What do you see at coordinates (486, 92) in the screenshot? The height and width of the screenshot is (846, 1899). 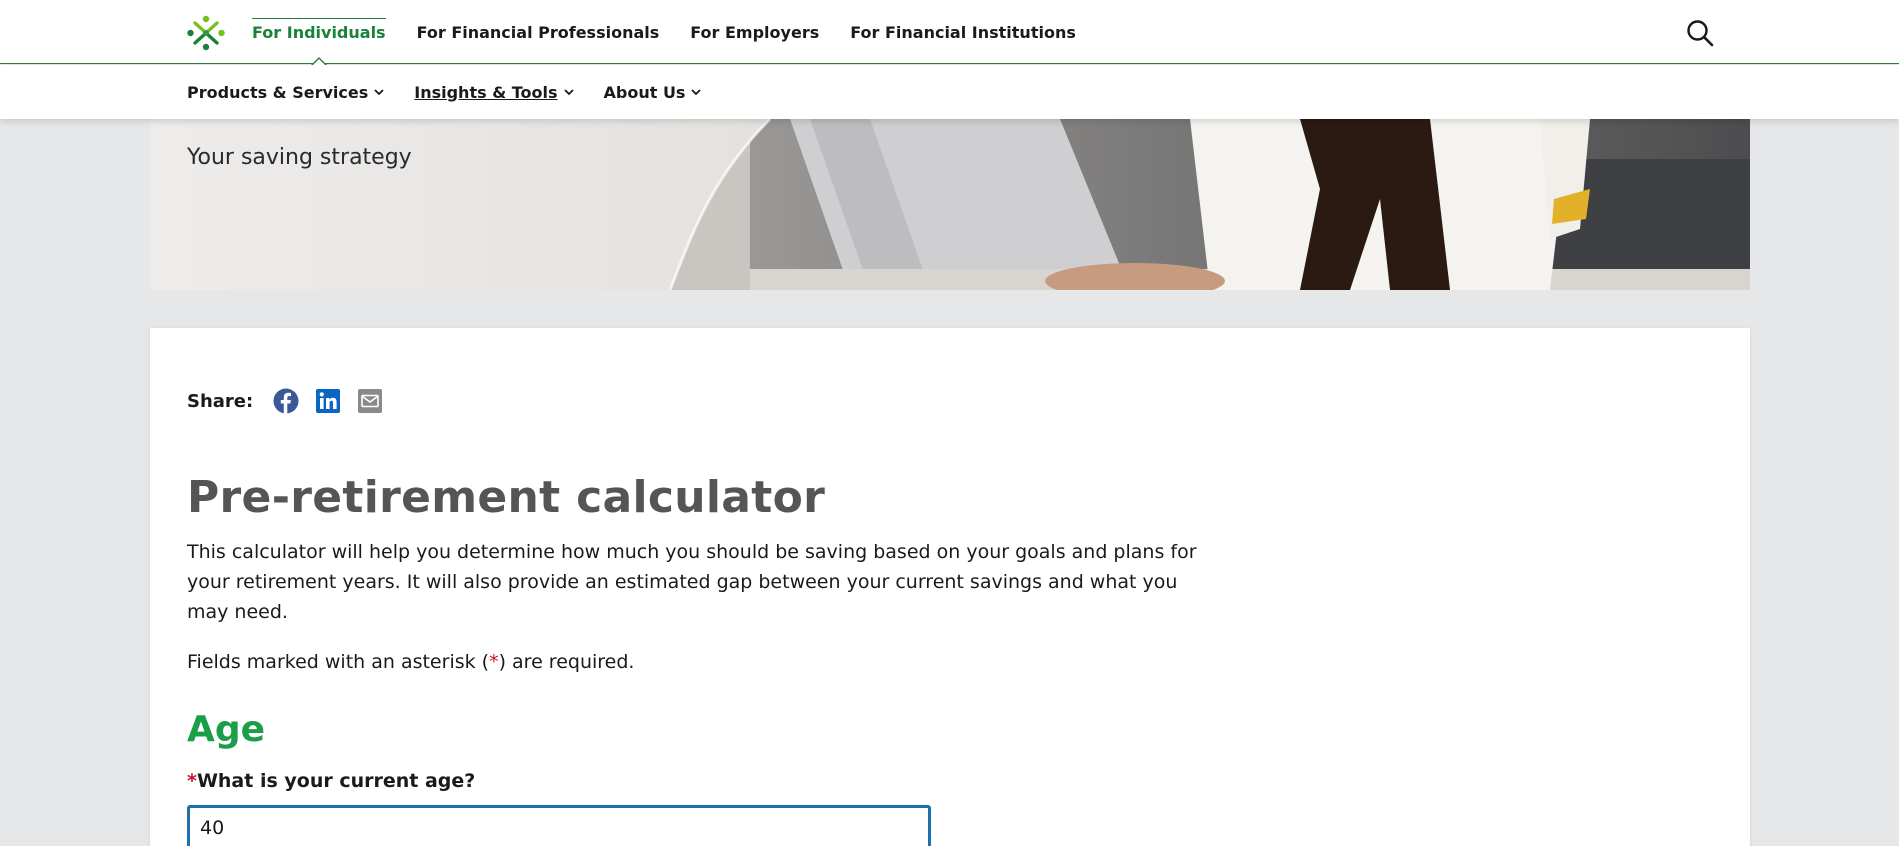 I see `subnav-label: Insights & Tools` at bounding box center [486, 92].